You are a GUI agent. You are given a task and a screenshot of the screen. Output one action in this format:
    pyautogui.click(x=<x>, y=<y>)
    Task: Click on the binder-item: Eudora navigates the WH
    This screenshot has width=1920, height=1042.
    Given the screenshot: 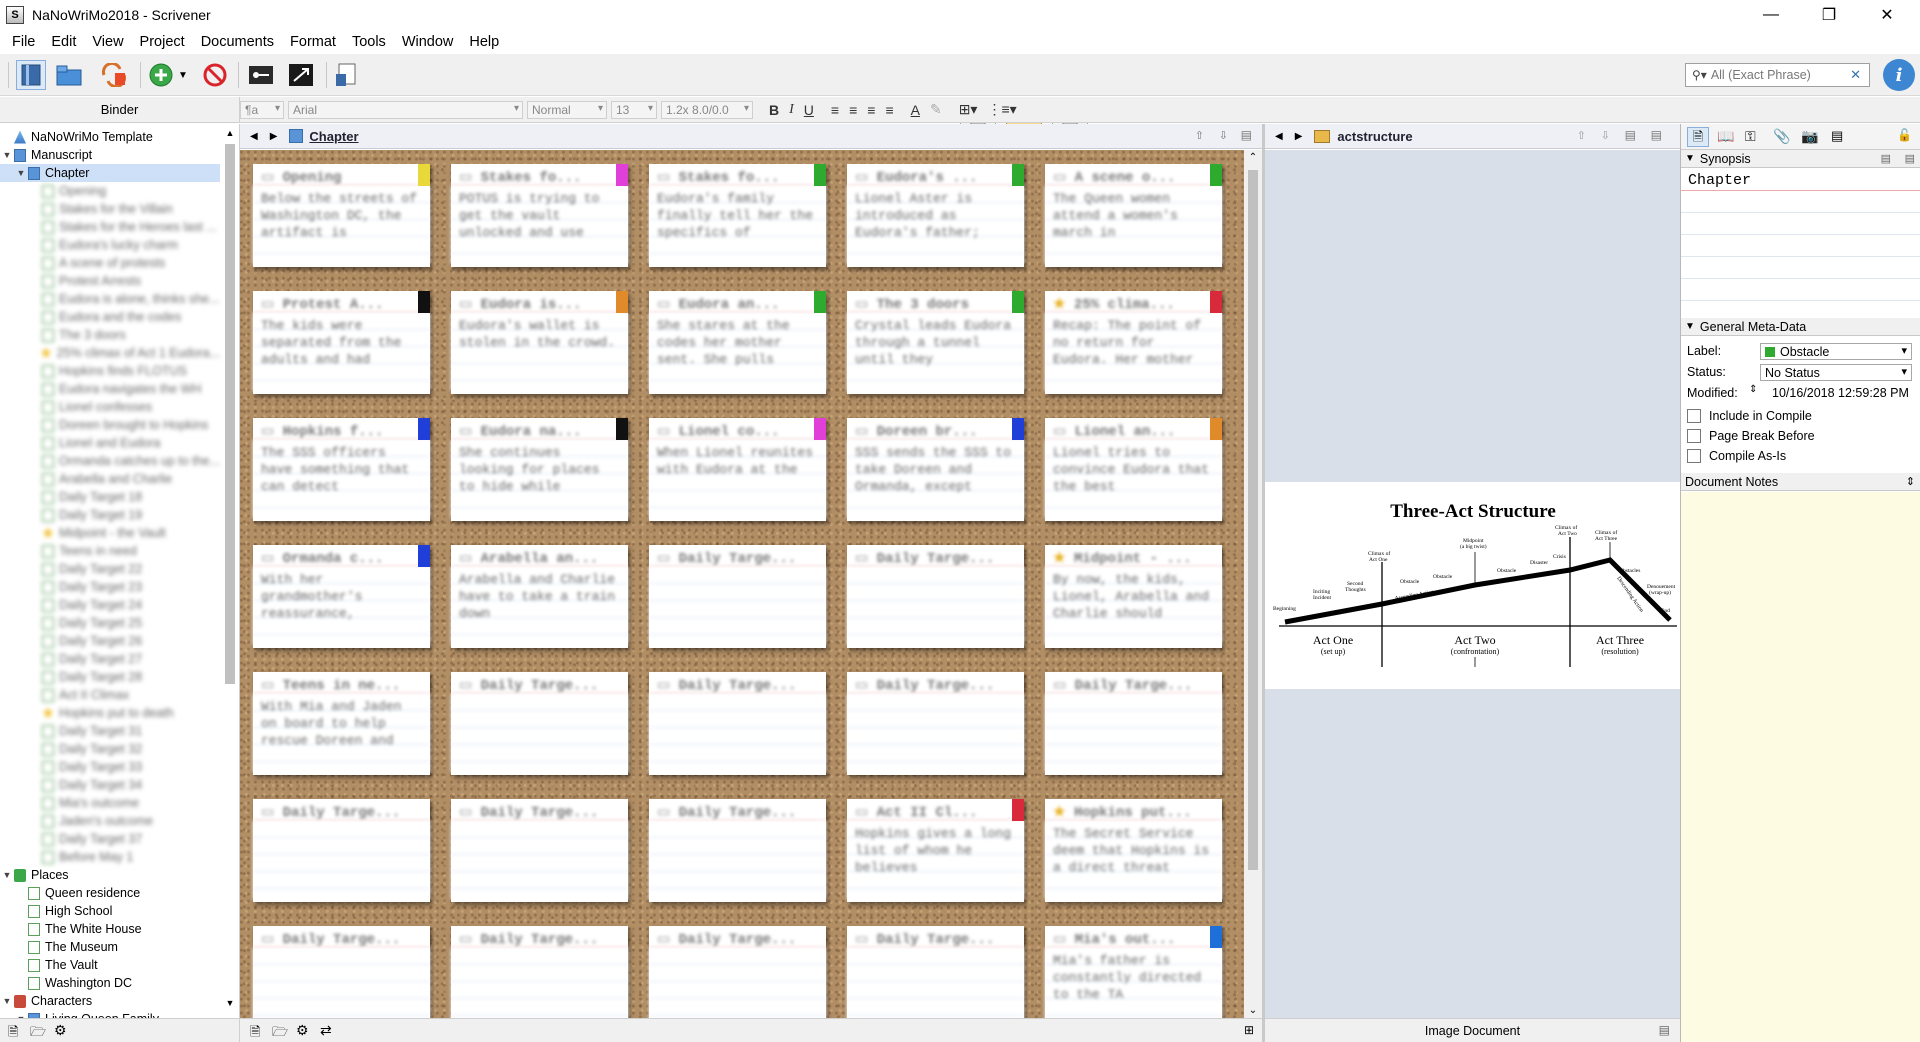 What is the action you would take?
    pyautogui.click(x=110, y=389)
    